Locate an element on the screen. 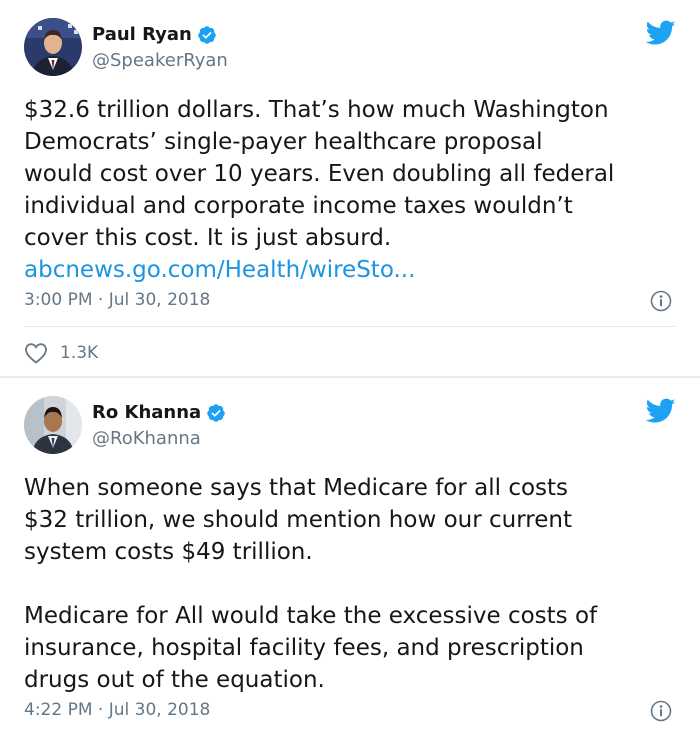 This screenshot has height=734, width=700. like-action: 1.3K is located at coordinates (61, 353).